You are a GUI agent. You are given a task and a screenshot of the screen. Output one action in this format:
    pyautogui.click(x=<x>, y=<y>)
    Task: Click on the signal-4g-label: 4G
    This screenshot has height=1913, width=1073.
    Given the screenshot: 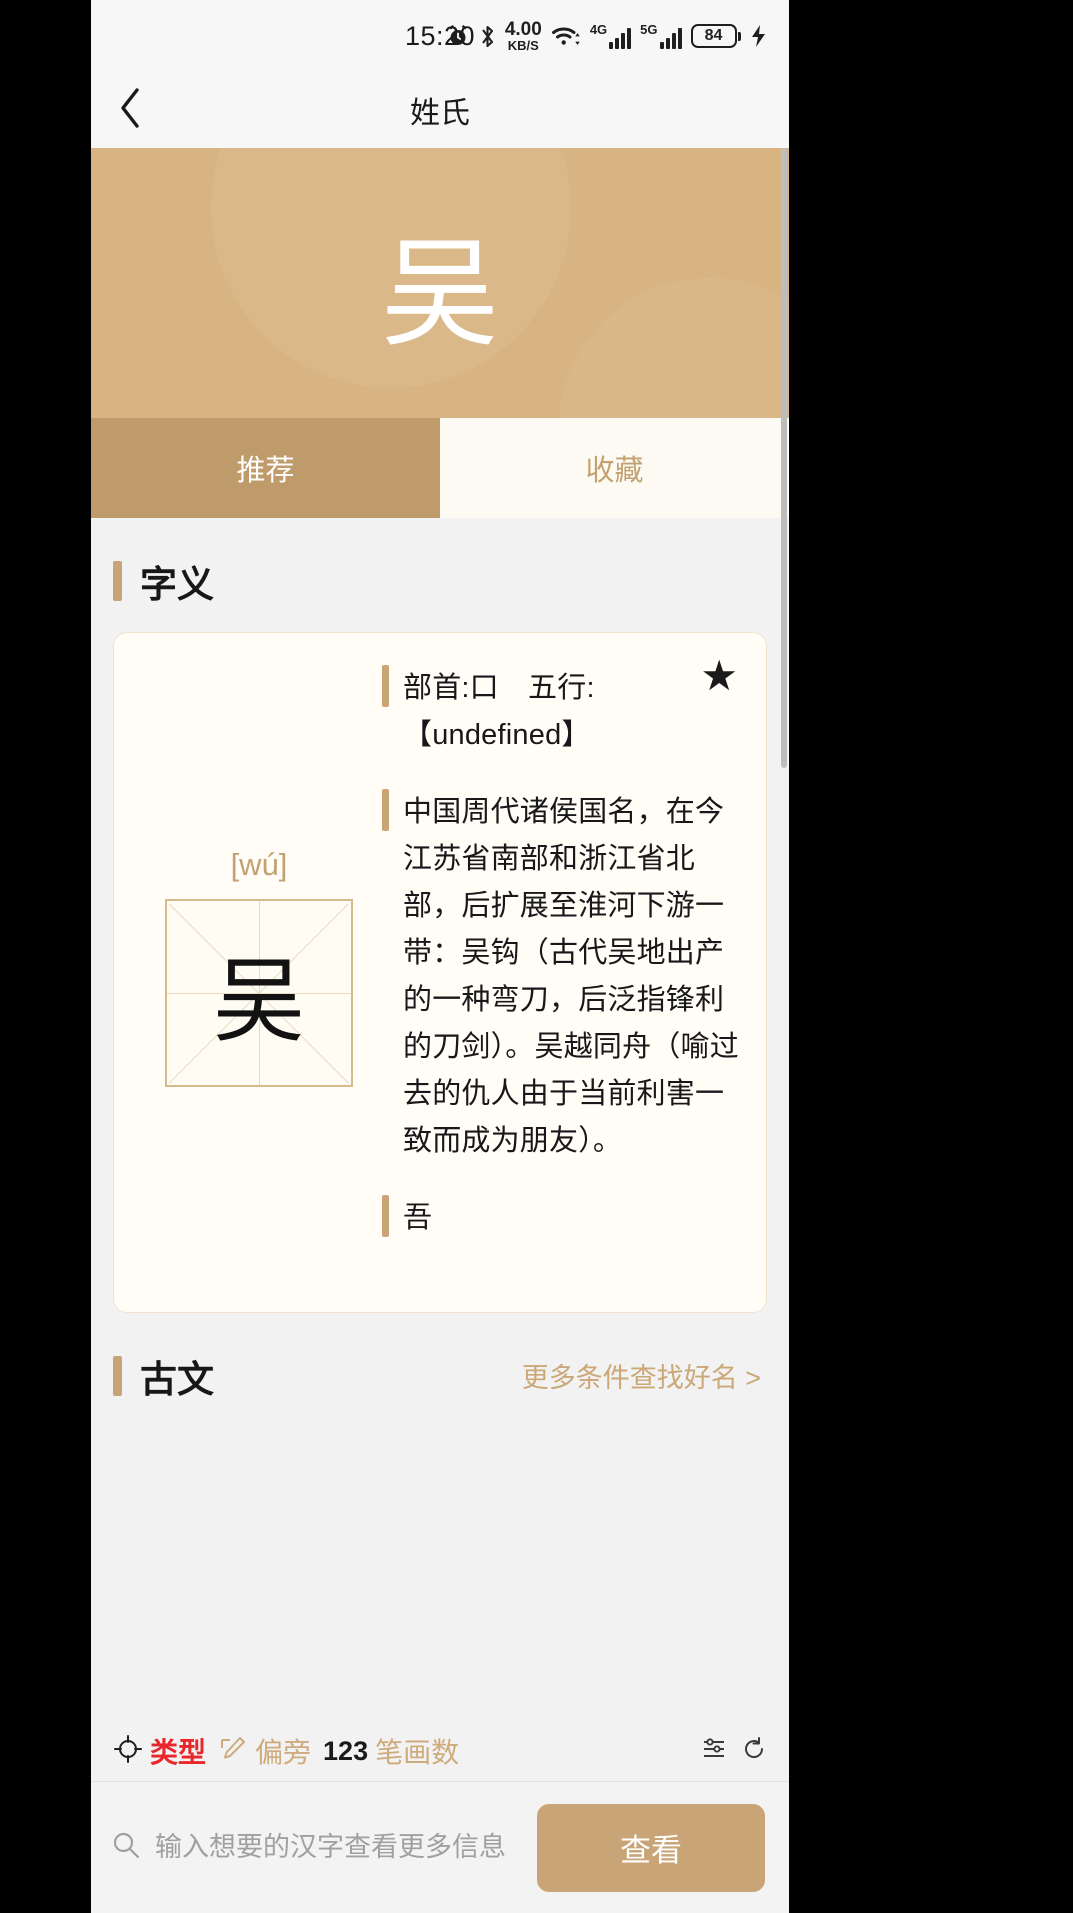 What is the action you would take?
    pyautogui.click(x=598, y=29)
    